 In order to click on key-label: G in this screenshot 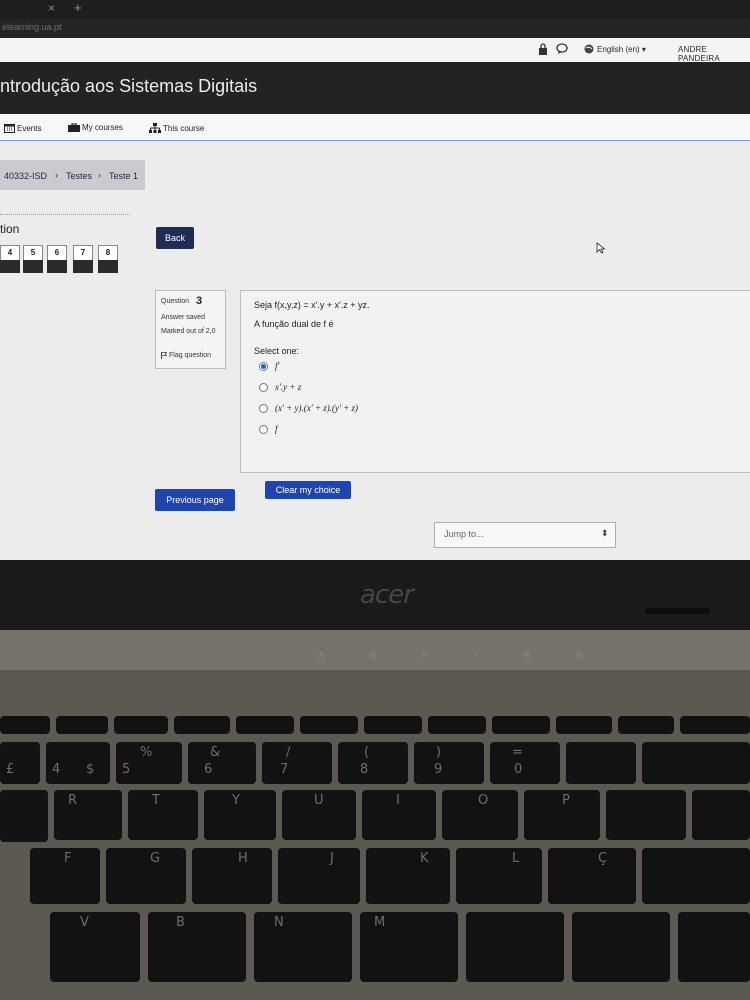, I will do `click(155, 858)`.